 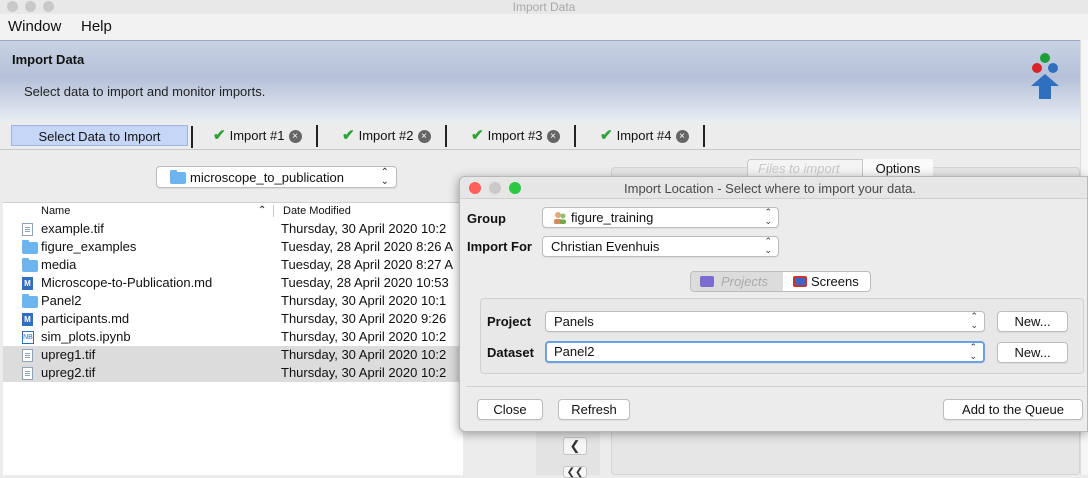 I want to click on file-name: media, so click(x=59, y=264).